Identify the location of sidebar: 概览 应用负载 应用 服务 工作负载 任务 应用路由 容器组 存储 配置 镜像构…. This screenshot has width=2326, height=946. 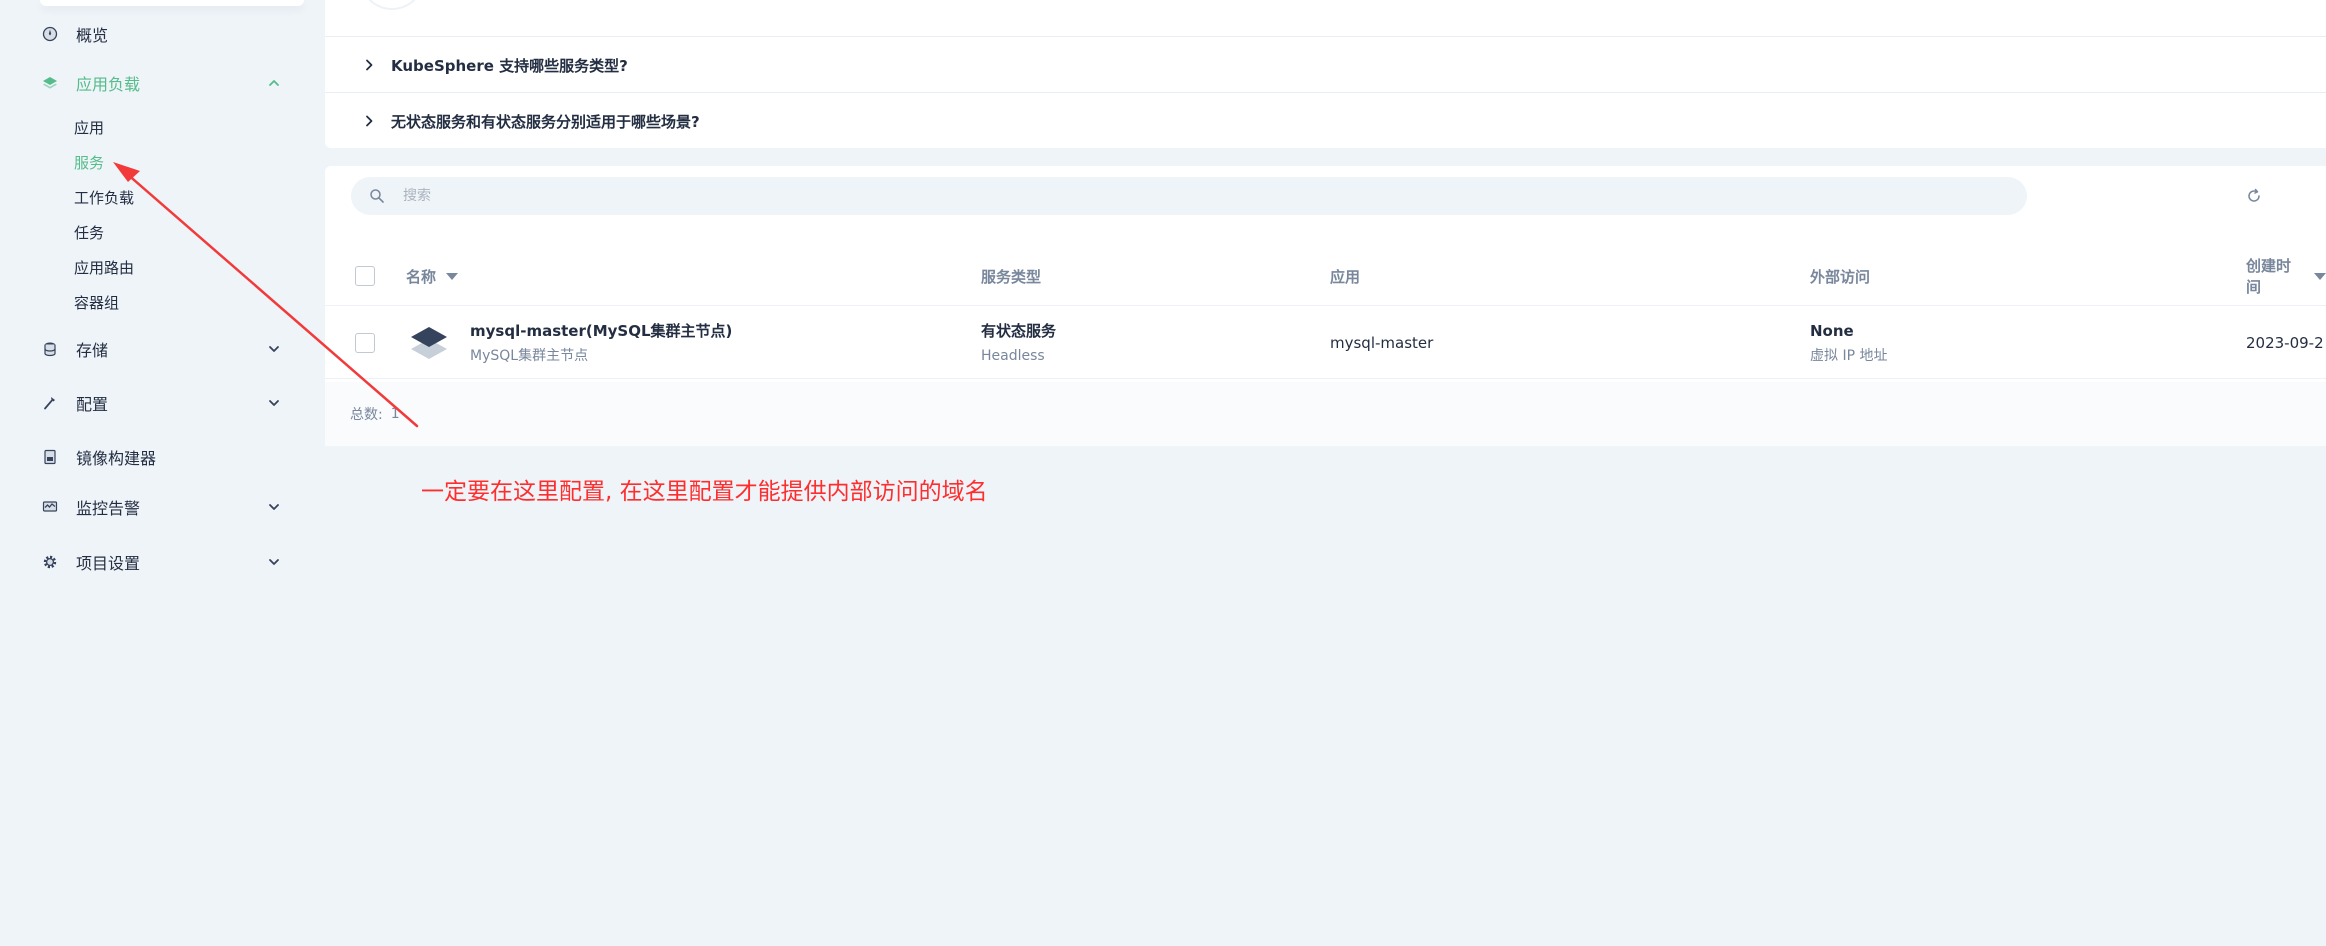
(152, 473).